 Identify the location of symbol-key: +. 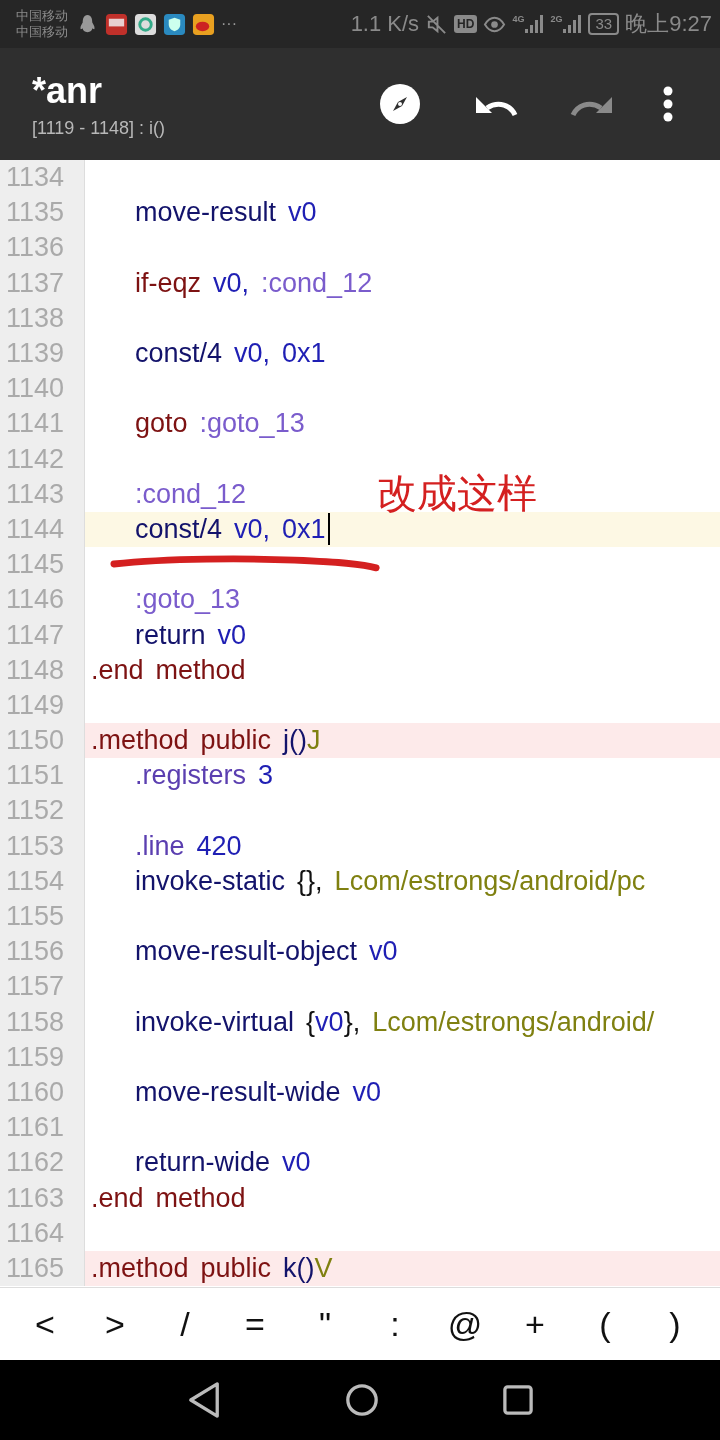
(535, 1324).